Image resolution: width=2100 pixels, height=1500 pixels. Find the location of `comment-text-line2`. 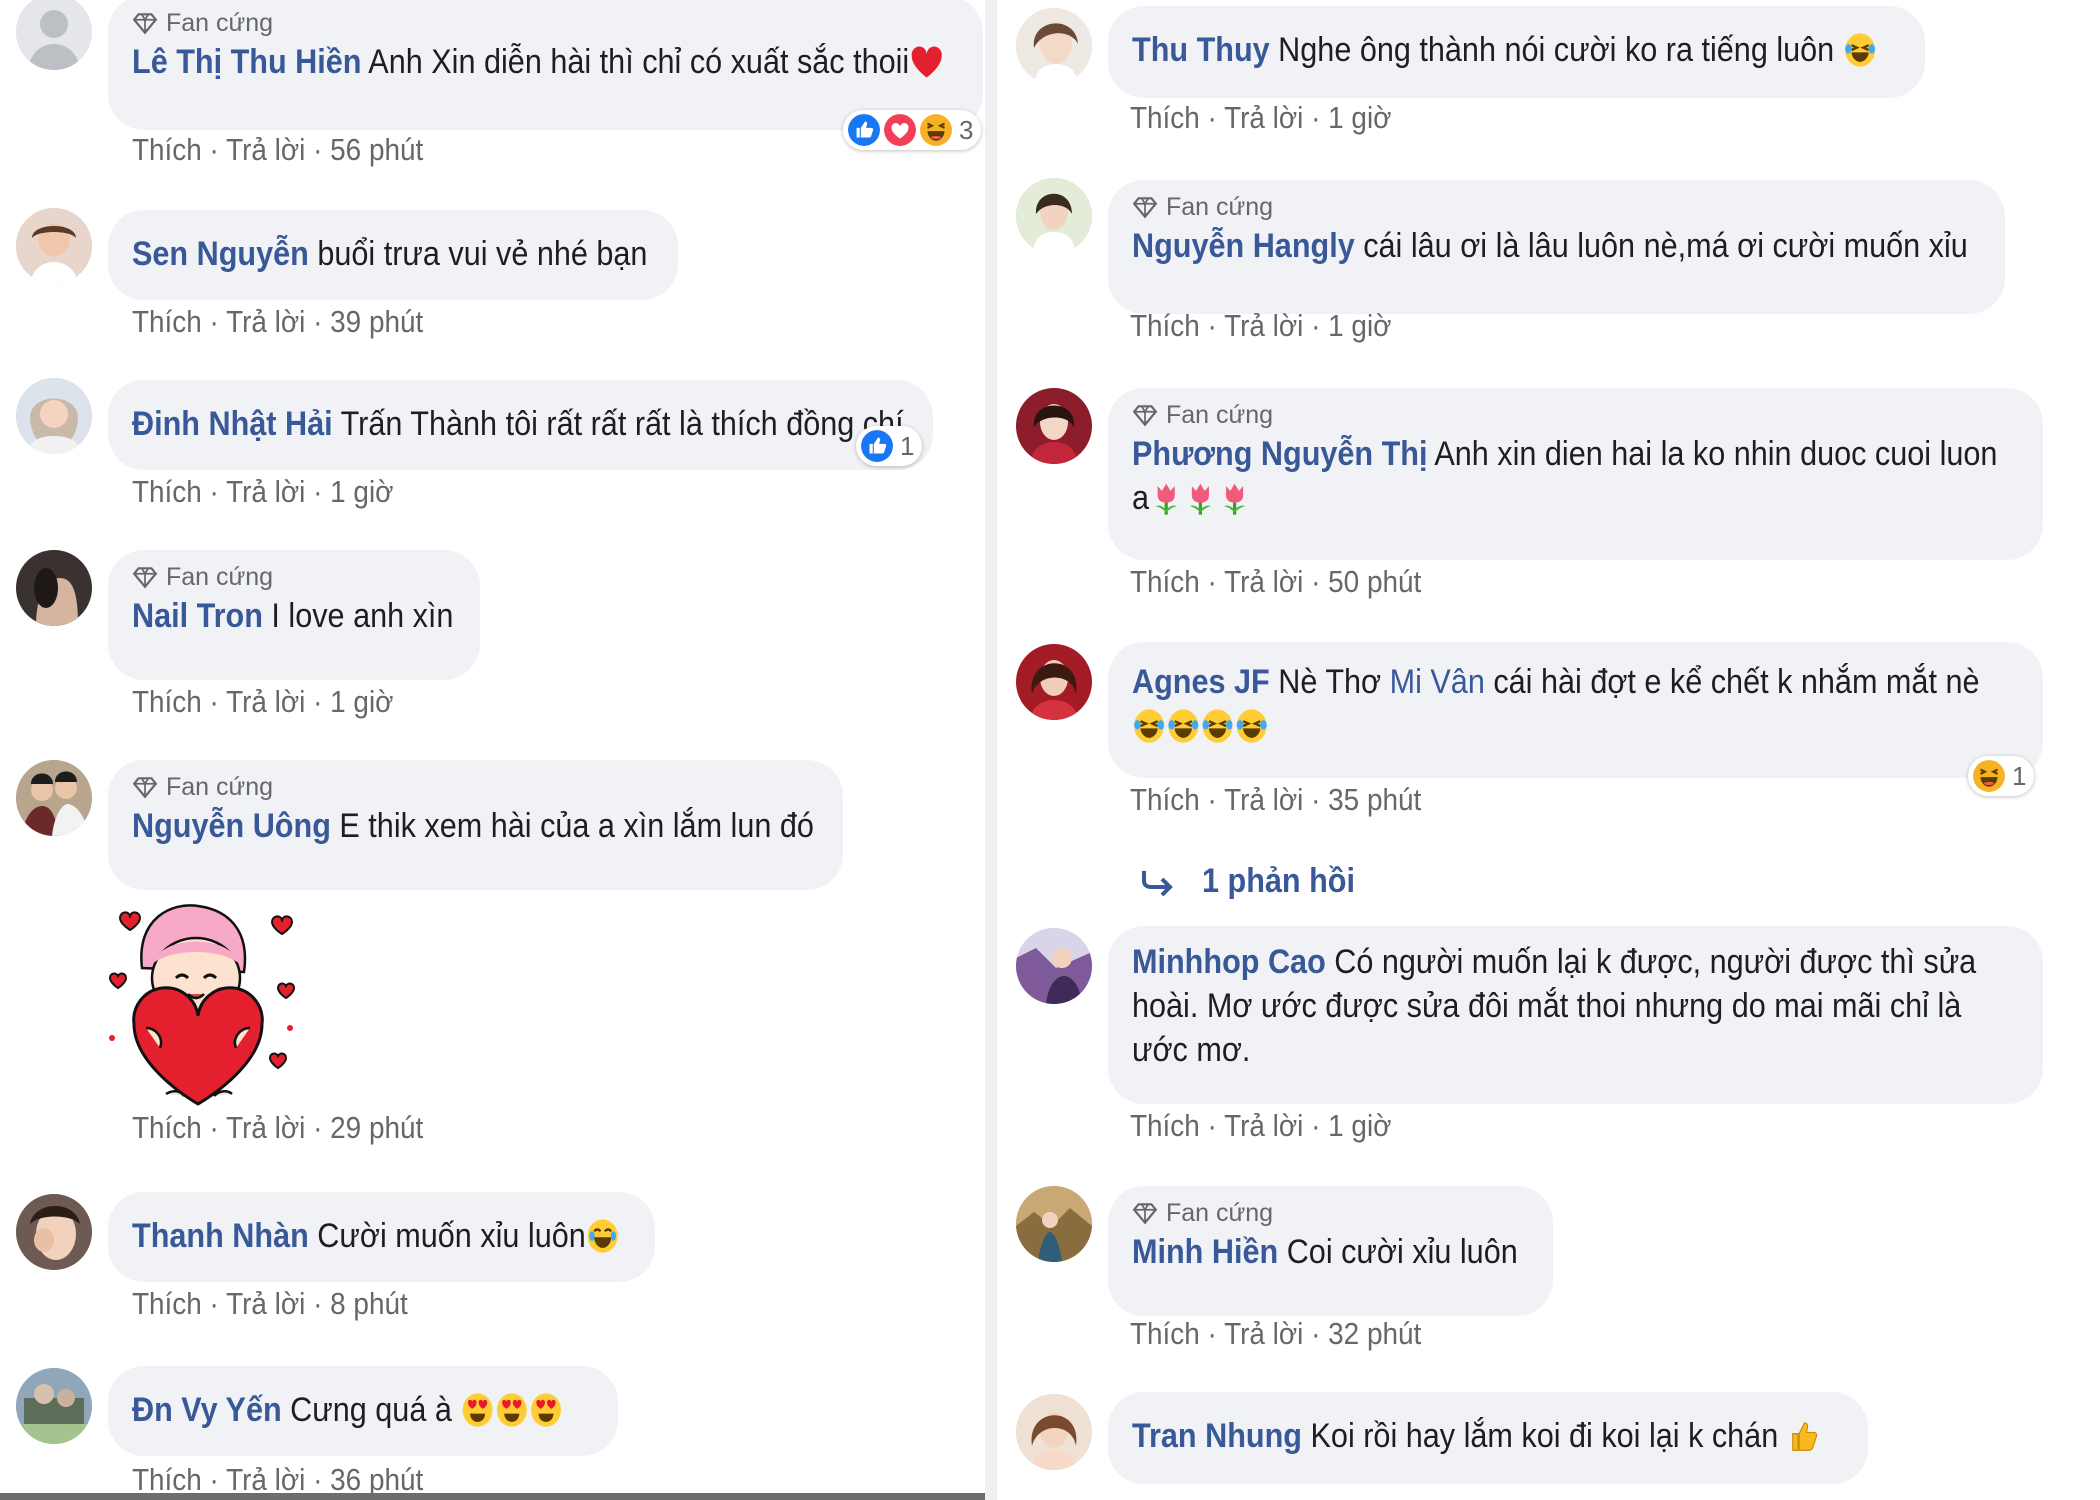

comment-text-line2 is located at coordinates (1531, 726).